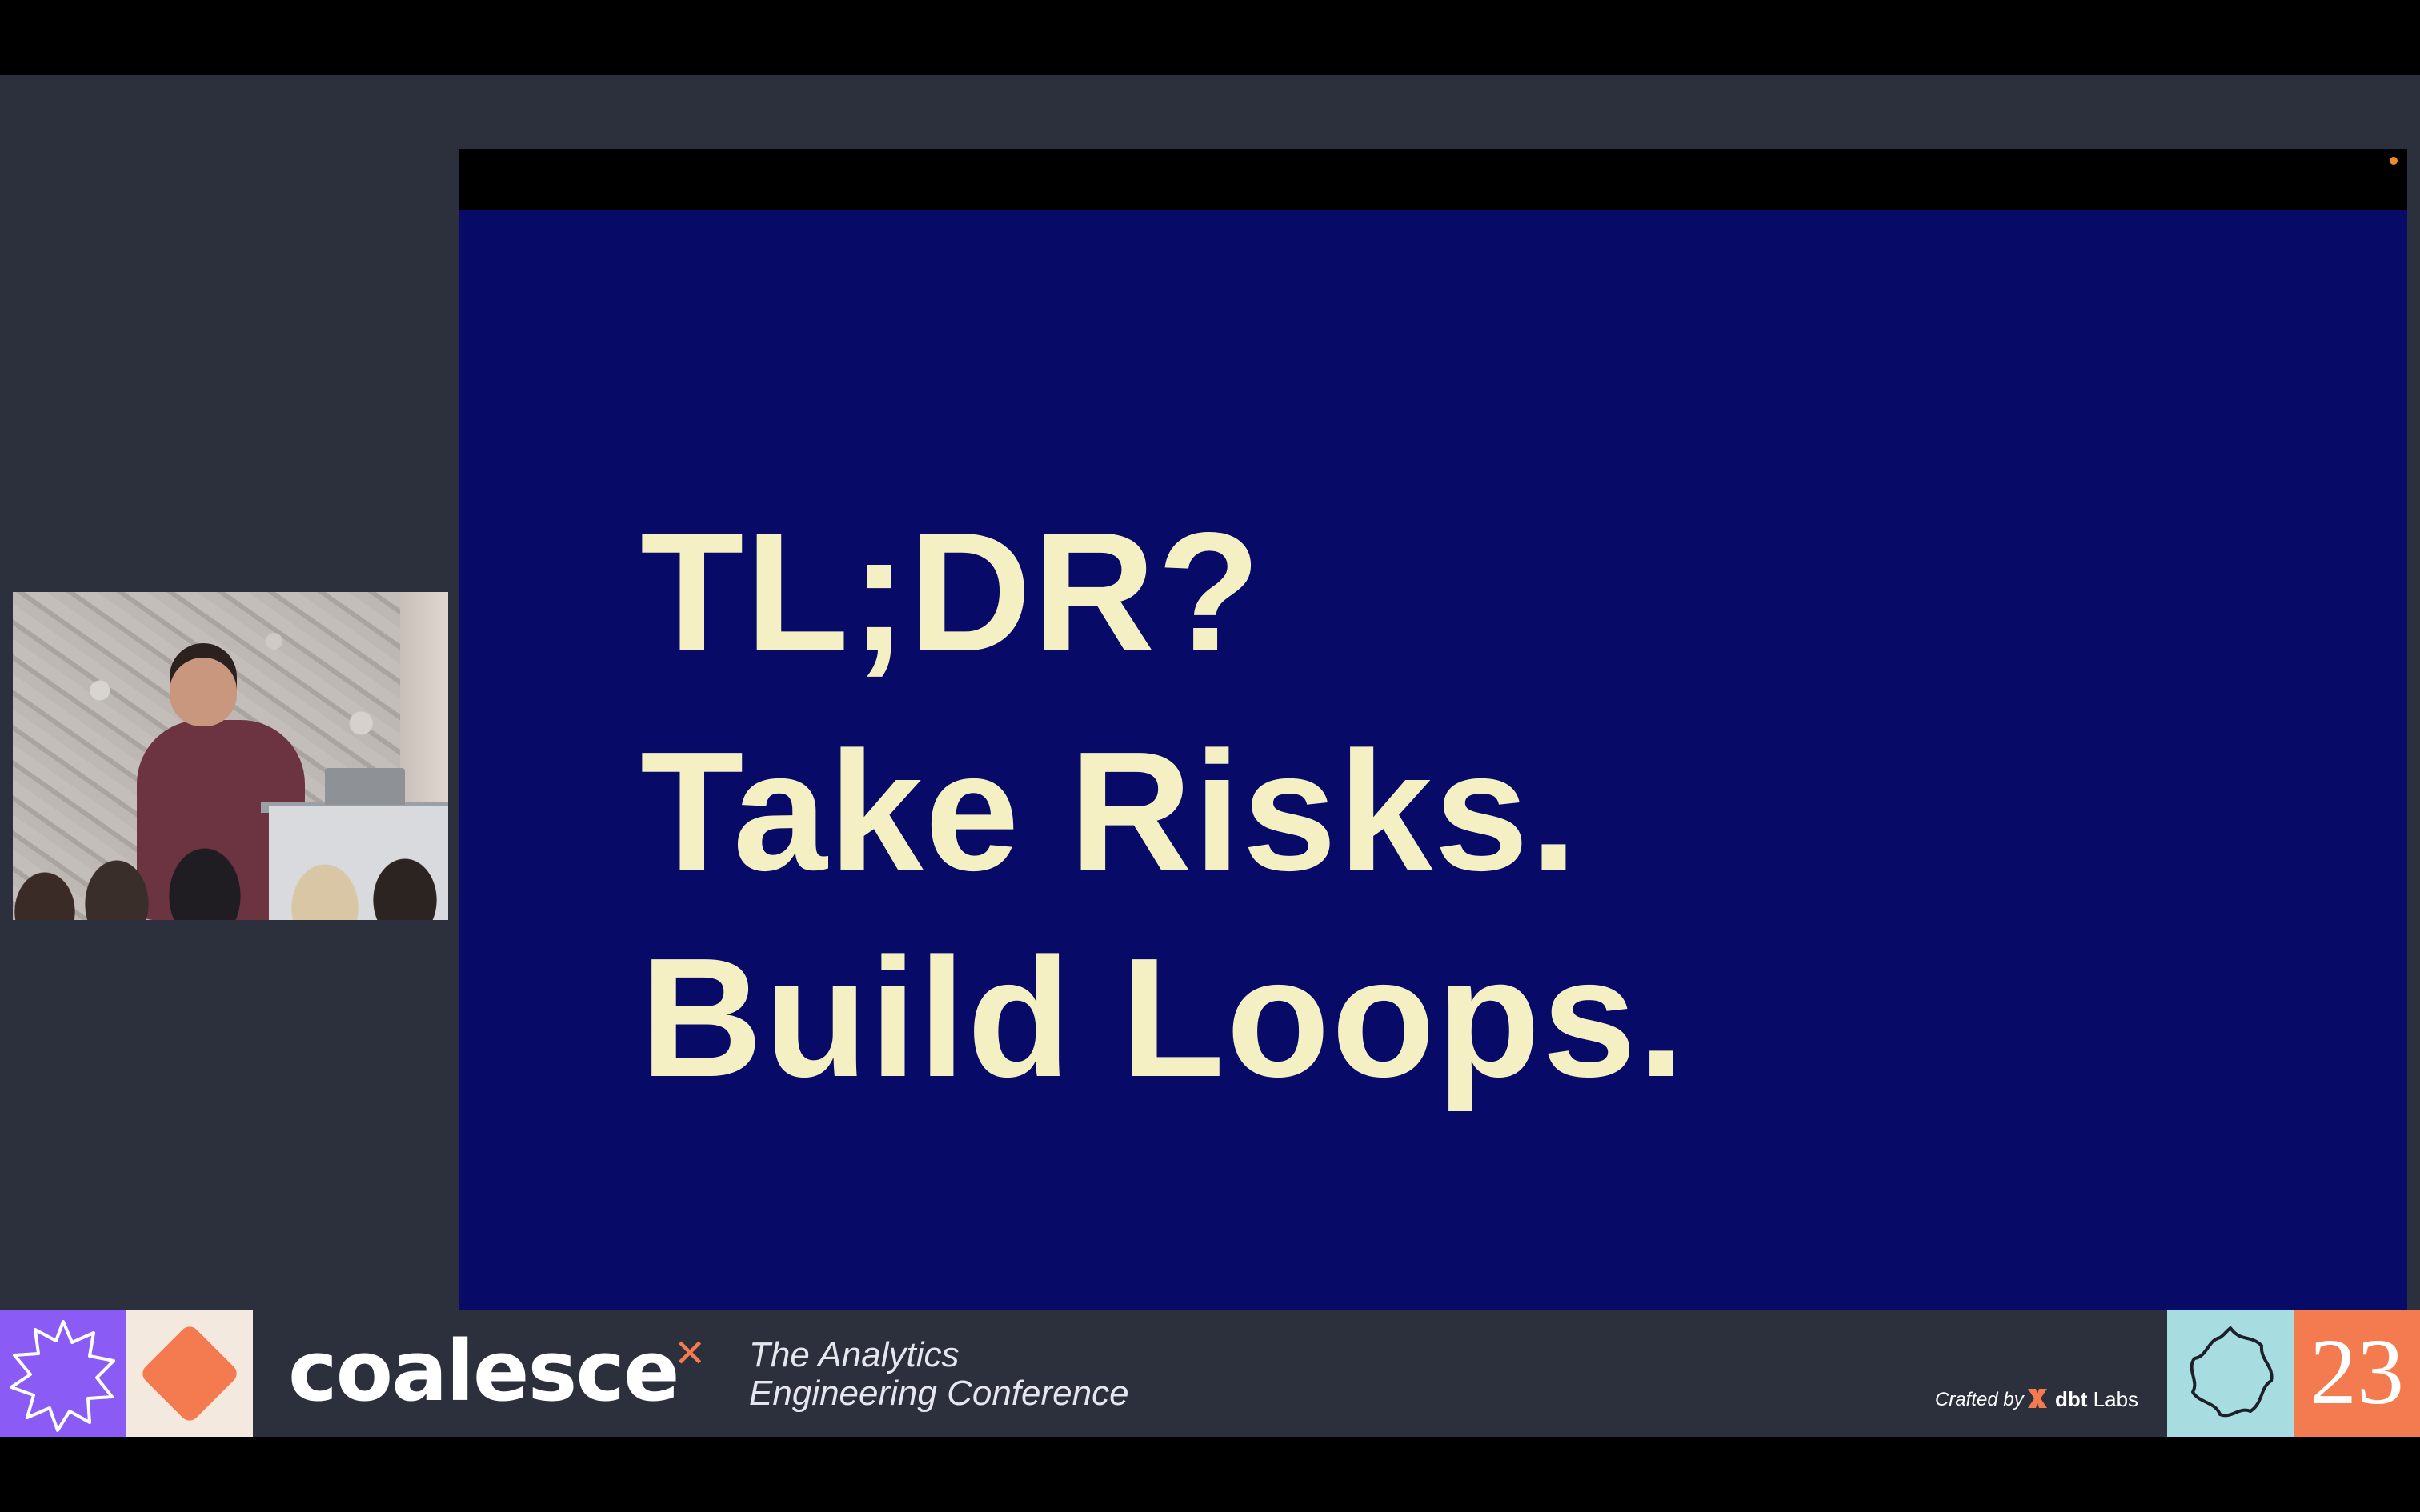 Image resolution: width=2420 pixels, height=1512 pixels. Describe the element at coordinates (1979, 1399) in the screenshot. I see `crafted-by-label: Crafted by` at that location.